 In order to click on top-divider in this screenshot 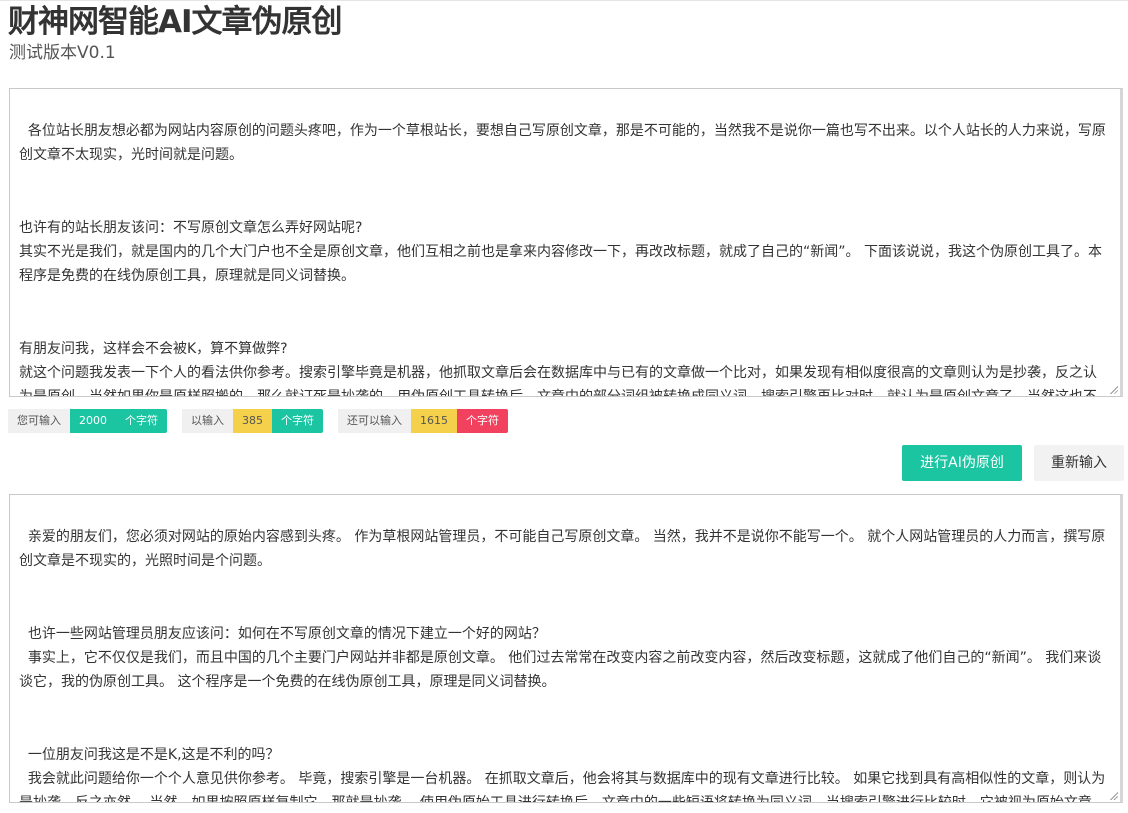, I will do `click(564, 0)`.